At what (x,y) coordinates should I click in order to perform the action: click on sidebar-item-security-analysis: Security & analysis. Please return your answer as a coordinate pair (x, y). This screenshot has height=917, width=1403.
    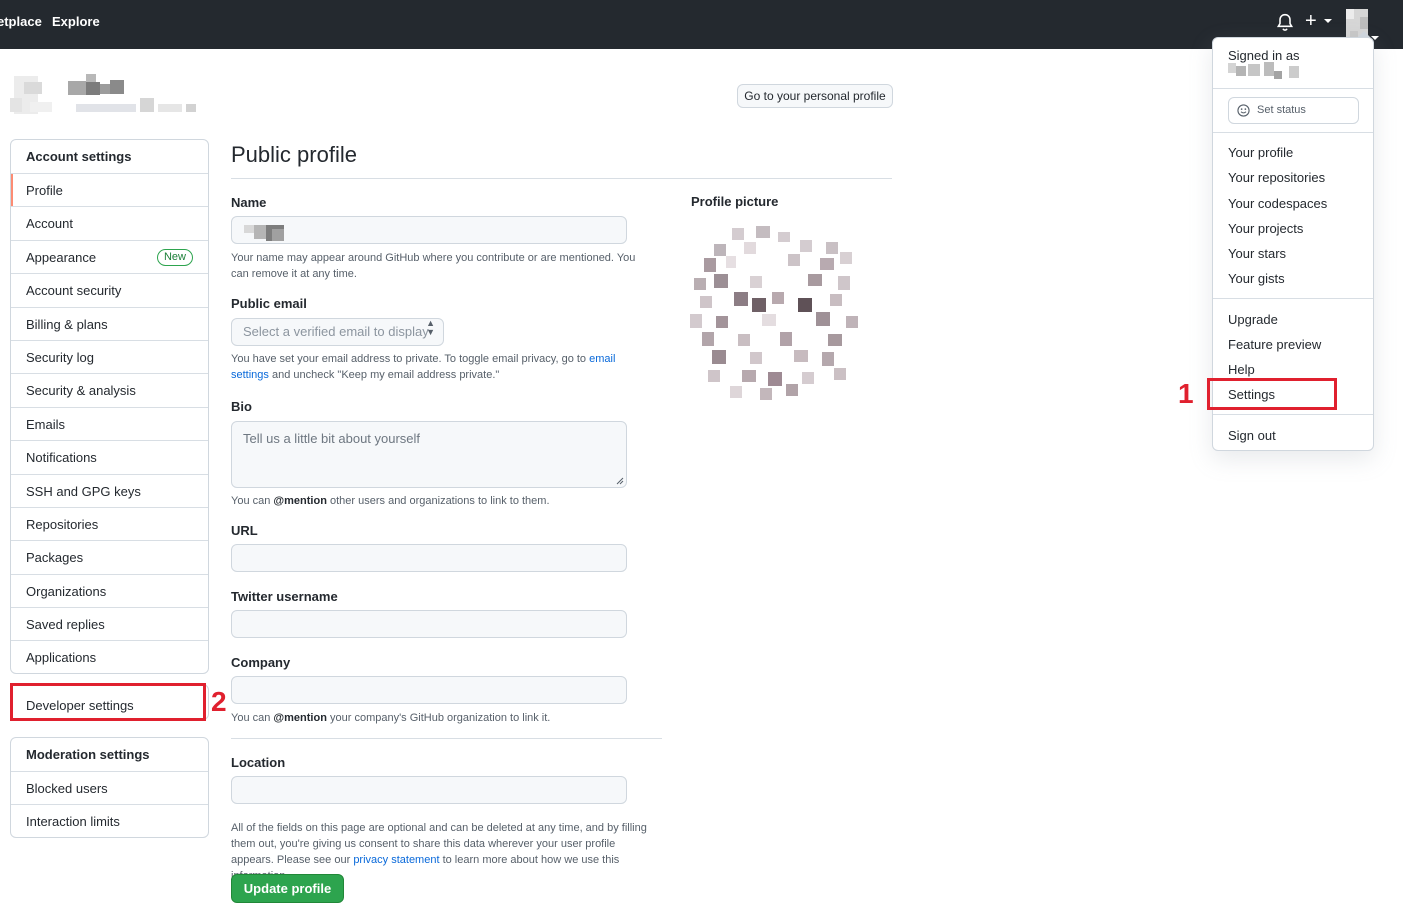
    Looking at the image, I should click on (109, 391).